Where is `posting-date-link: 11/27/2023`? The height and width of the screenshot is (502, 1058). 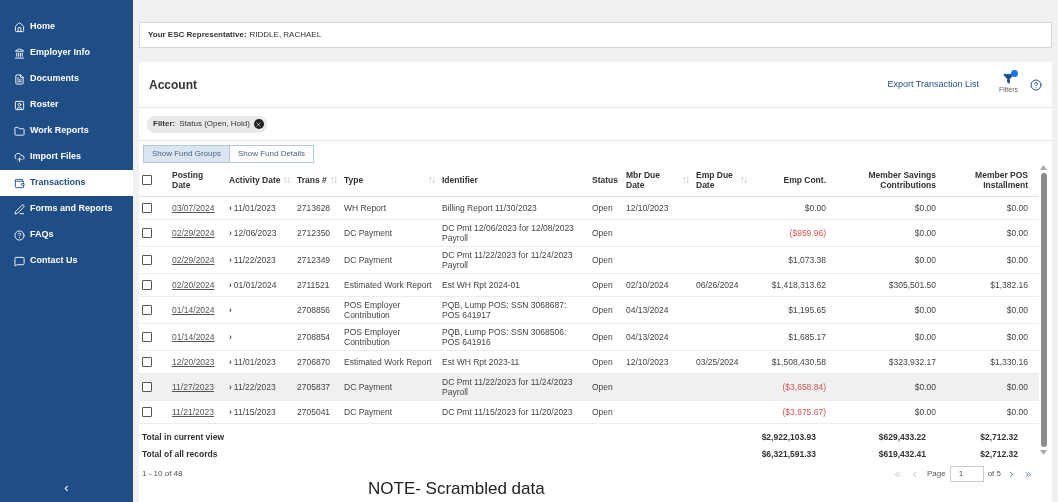 posting-date-link: 11/27/2023 is located at coordinates (193, 387).